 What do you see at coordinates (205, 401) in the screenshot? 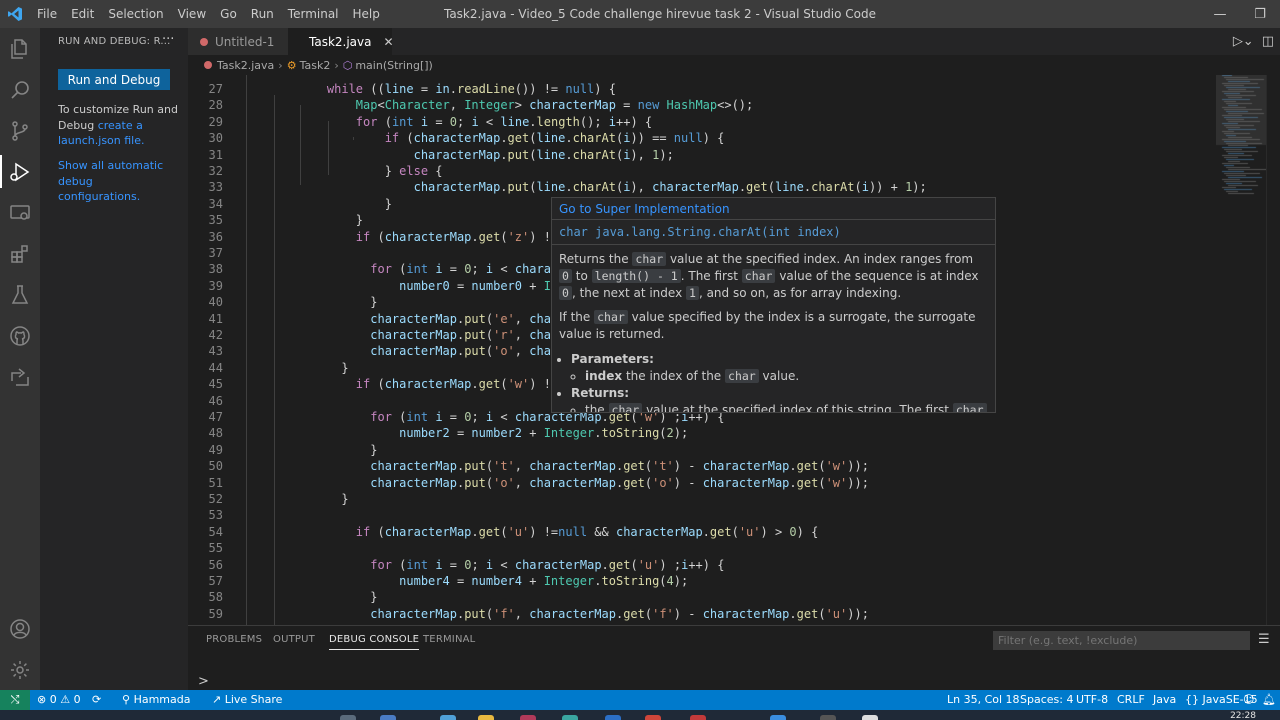
I see `line-number: 46` at bounding box center [205, 401].